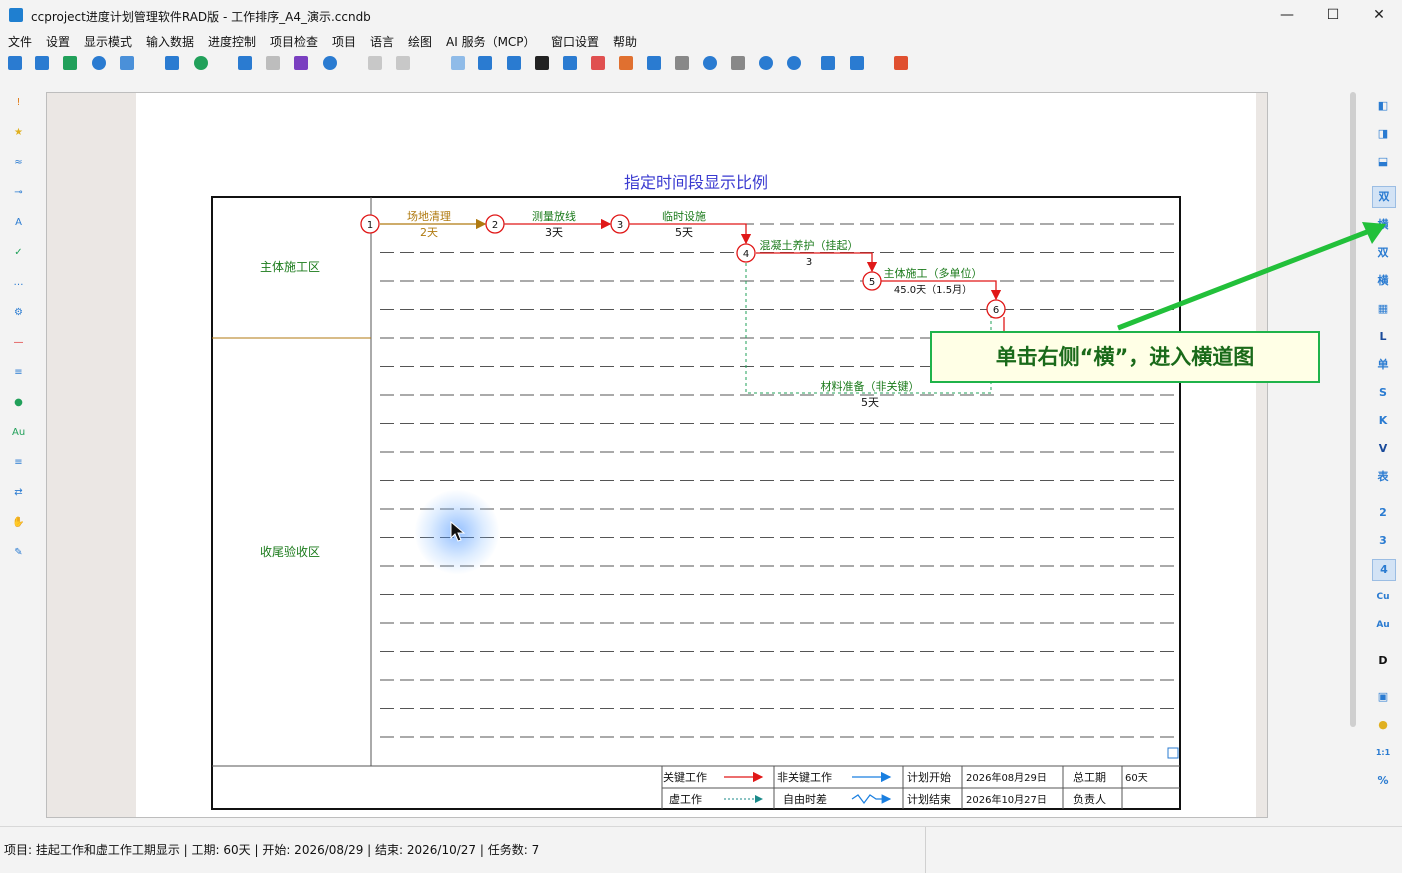 The height and width of the screenshot is (873, 1402). Describe the element at coordinates (1383, 753) in the screenshot. I see `ratio-icon: 1:1` at that location.